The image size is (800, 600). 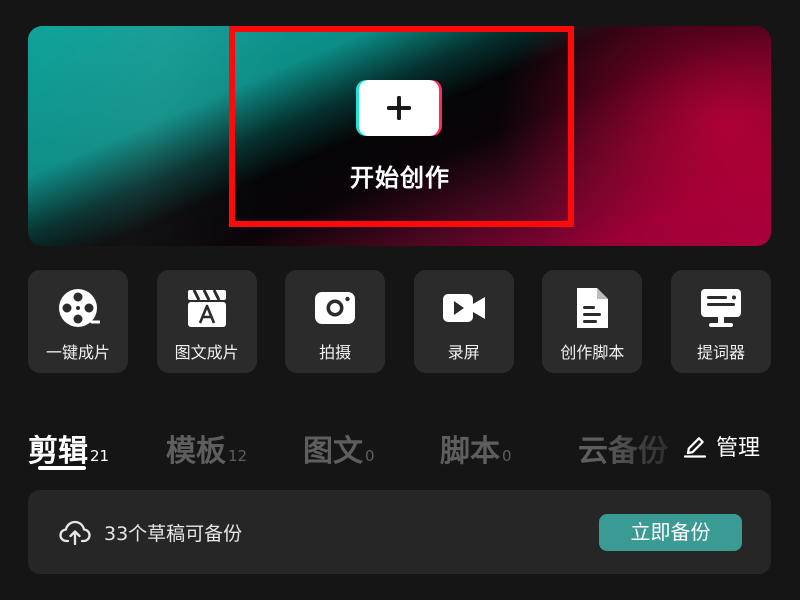 What do you see at coordinates (670, 532) in the screenshot?
I see `backup-now-button: 立即备份` at bounding box center [670, 532].